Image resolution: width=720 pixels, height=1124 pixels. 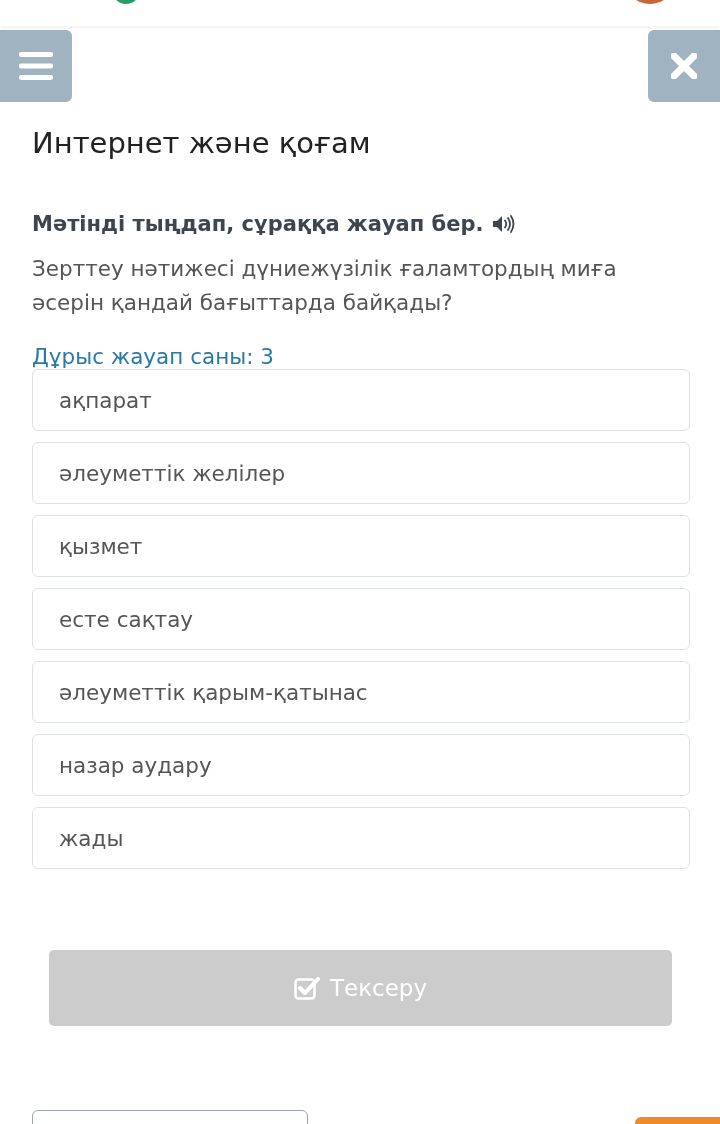 I want to click on instruction-text: Мәтінді тыңдап, сұраққа жауап бер., so click(x=258, y=224).